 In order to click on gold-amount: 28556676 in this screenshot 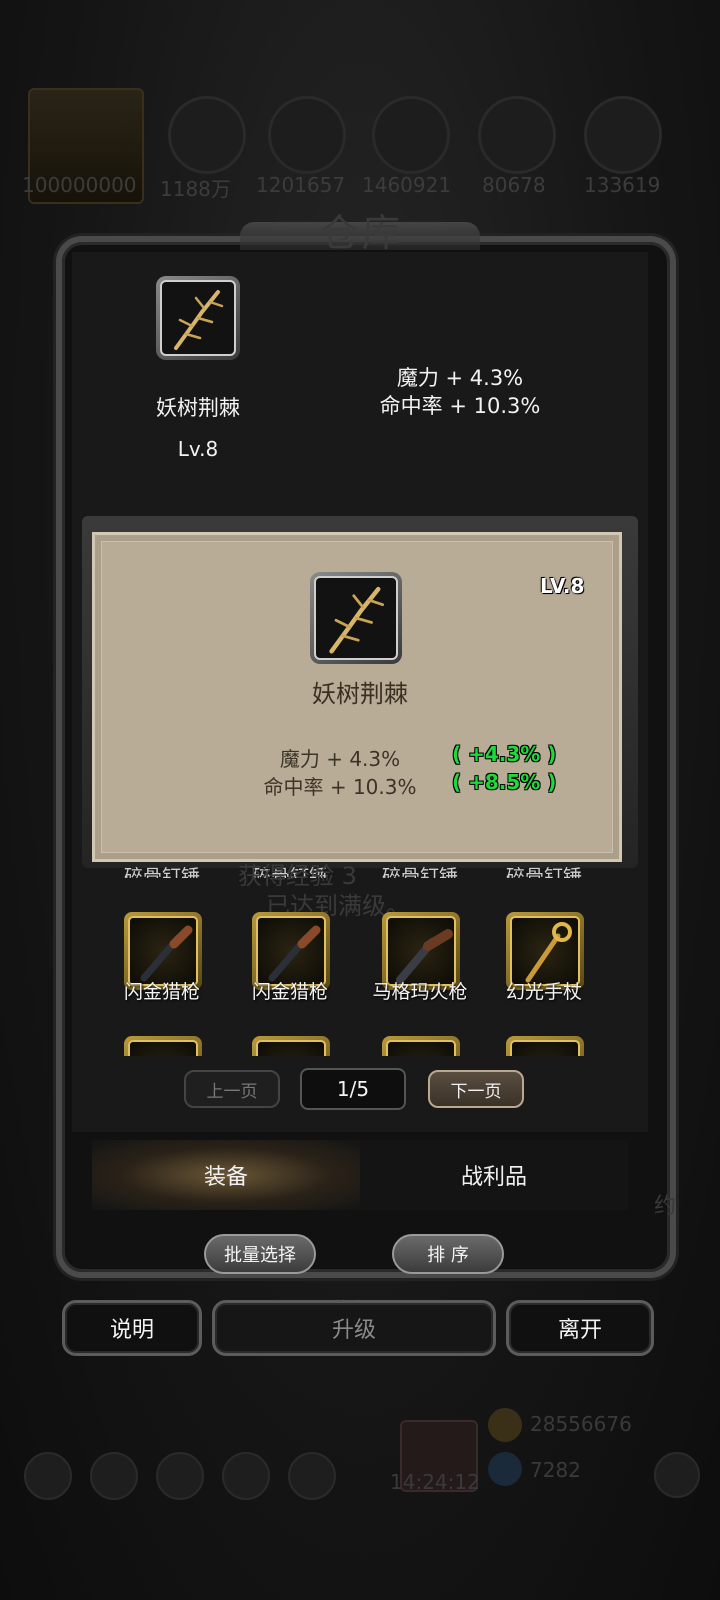, I will do `click(581, 1424)`.